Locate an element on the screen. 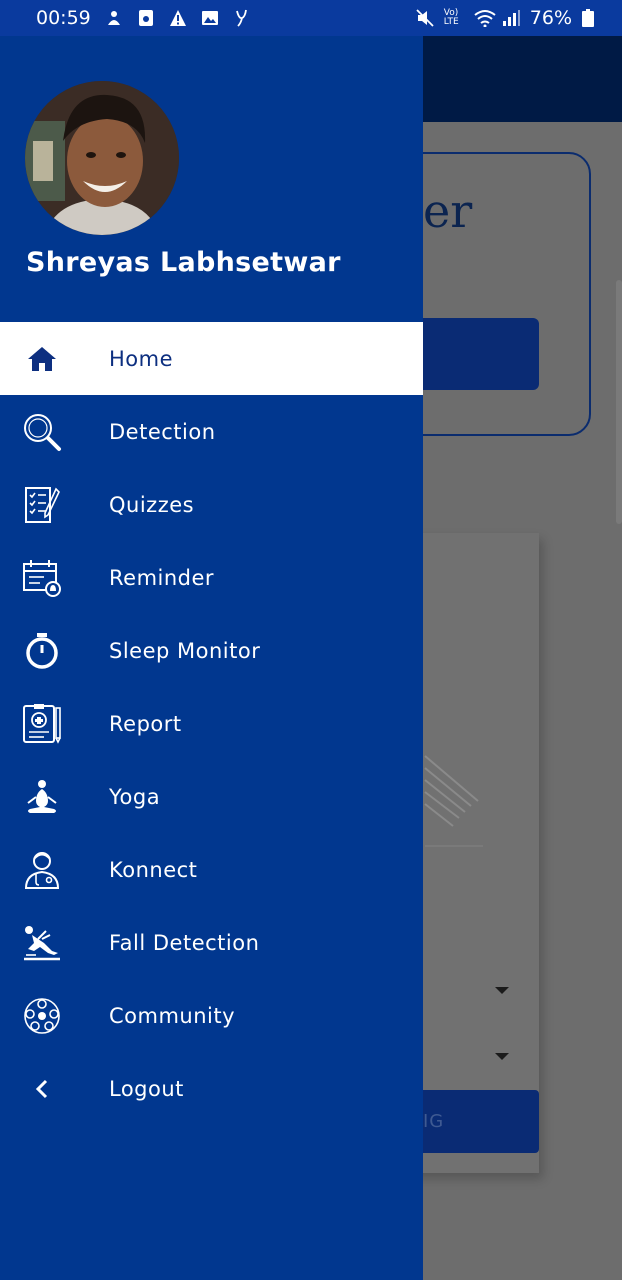  menu-item-community: Community is located at coordinates (211, 1015).